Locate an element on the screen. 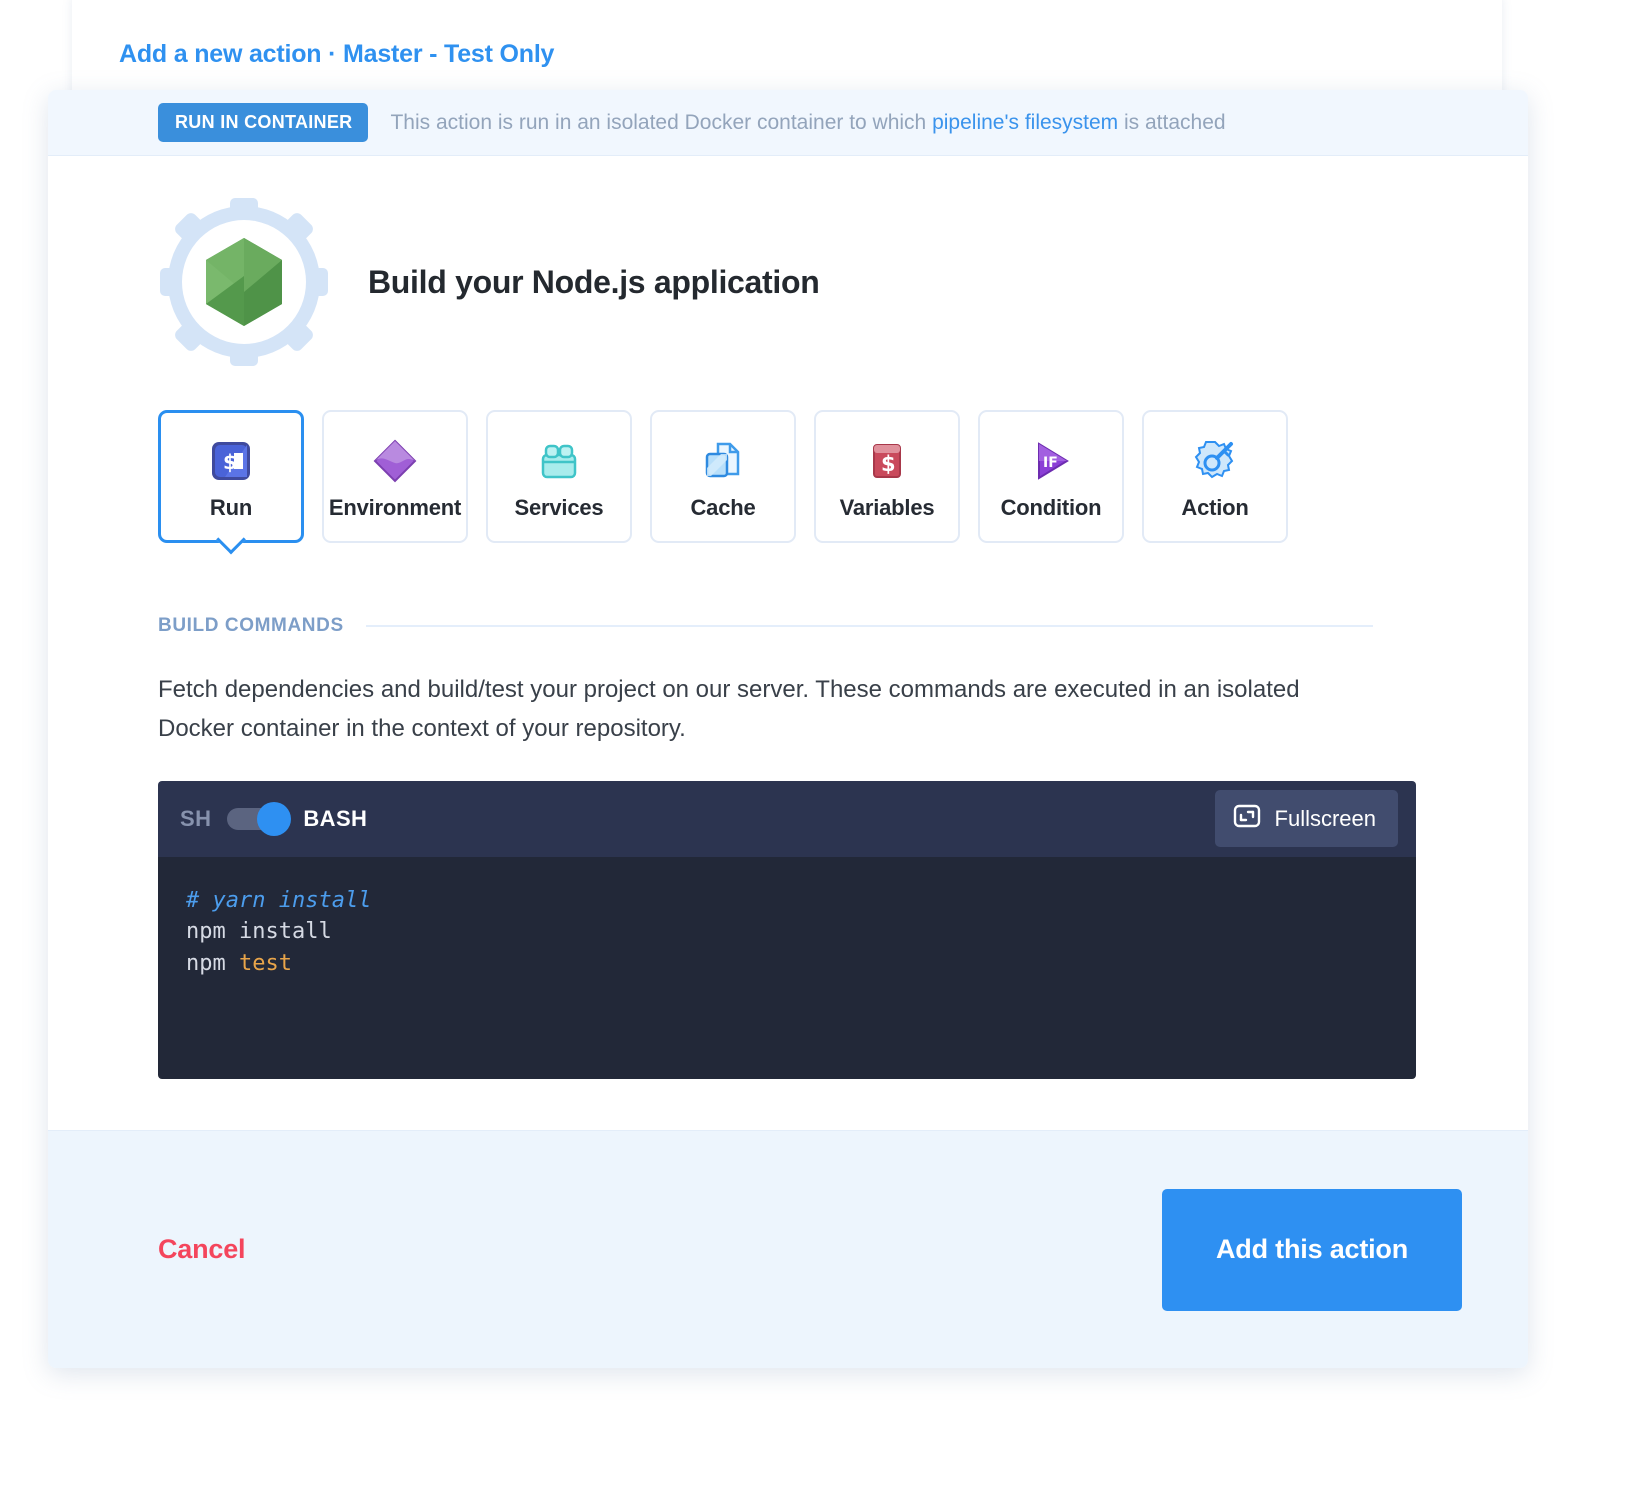 Image resolution: width=1640 pixels, height=1485 pixels. tab-variables: $ Variables is located at coordinates (887, 476).